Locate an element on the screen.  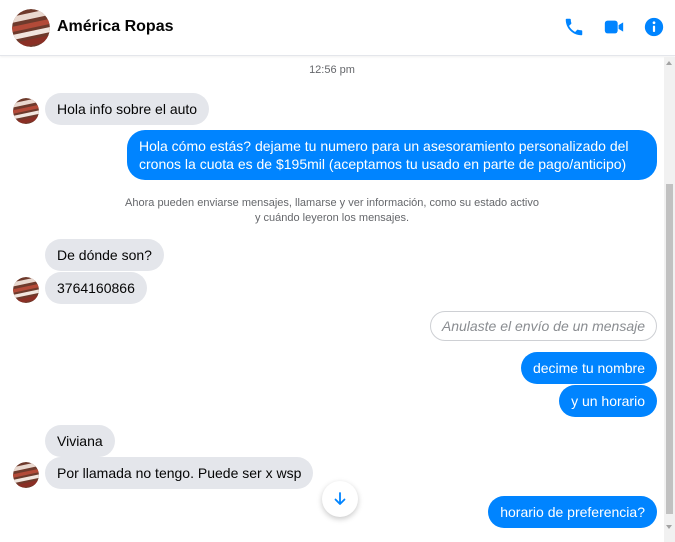
outgoing-message: y un horario is located at coordinates (608, 401).